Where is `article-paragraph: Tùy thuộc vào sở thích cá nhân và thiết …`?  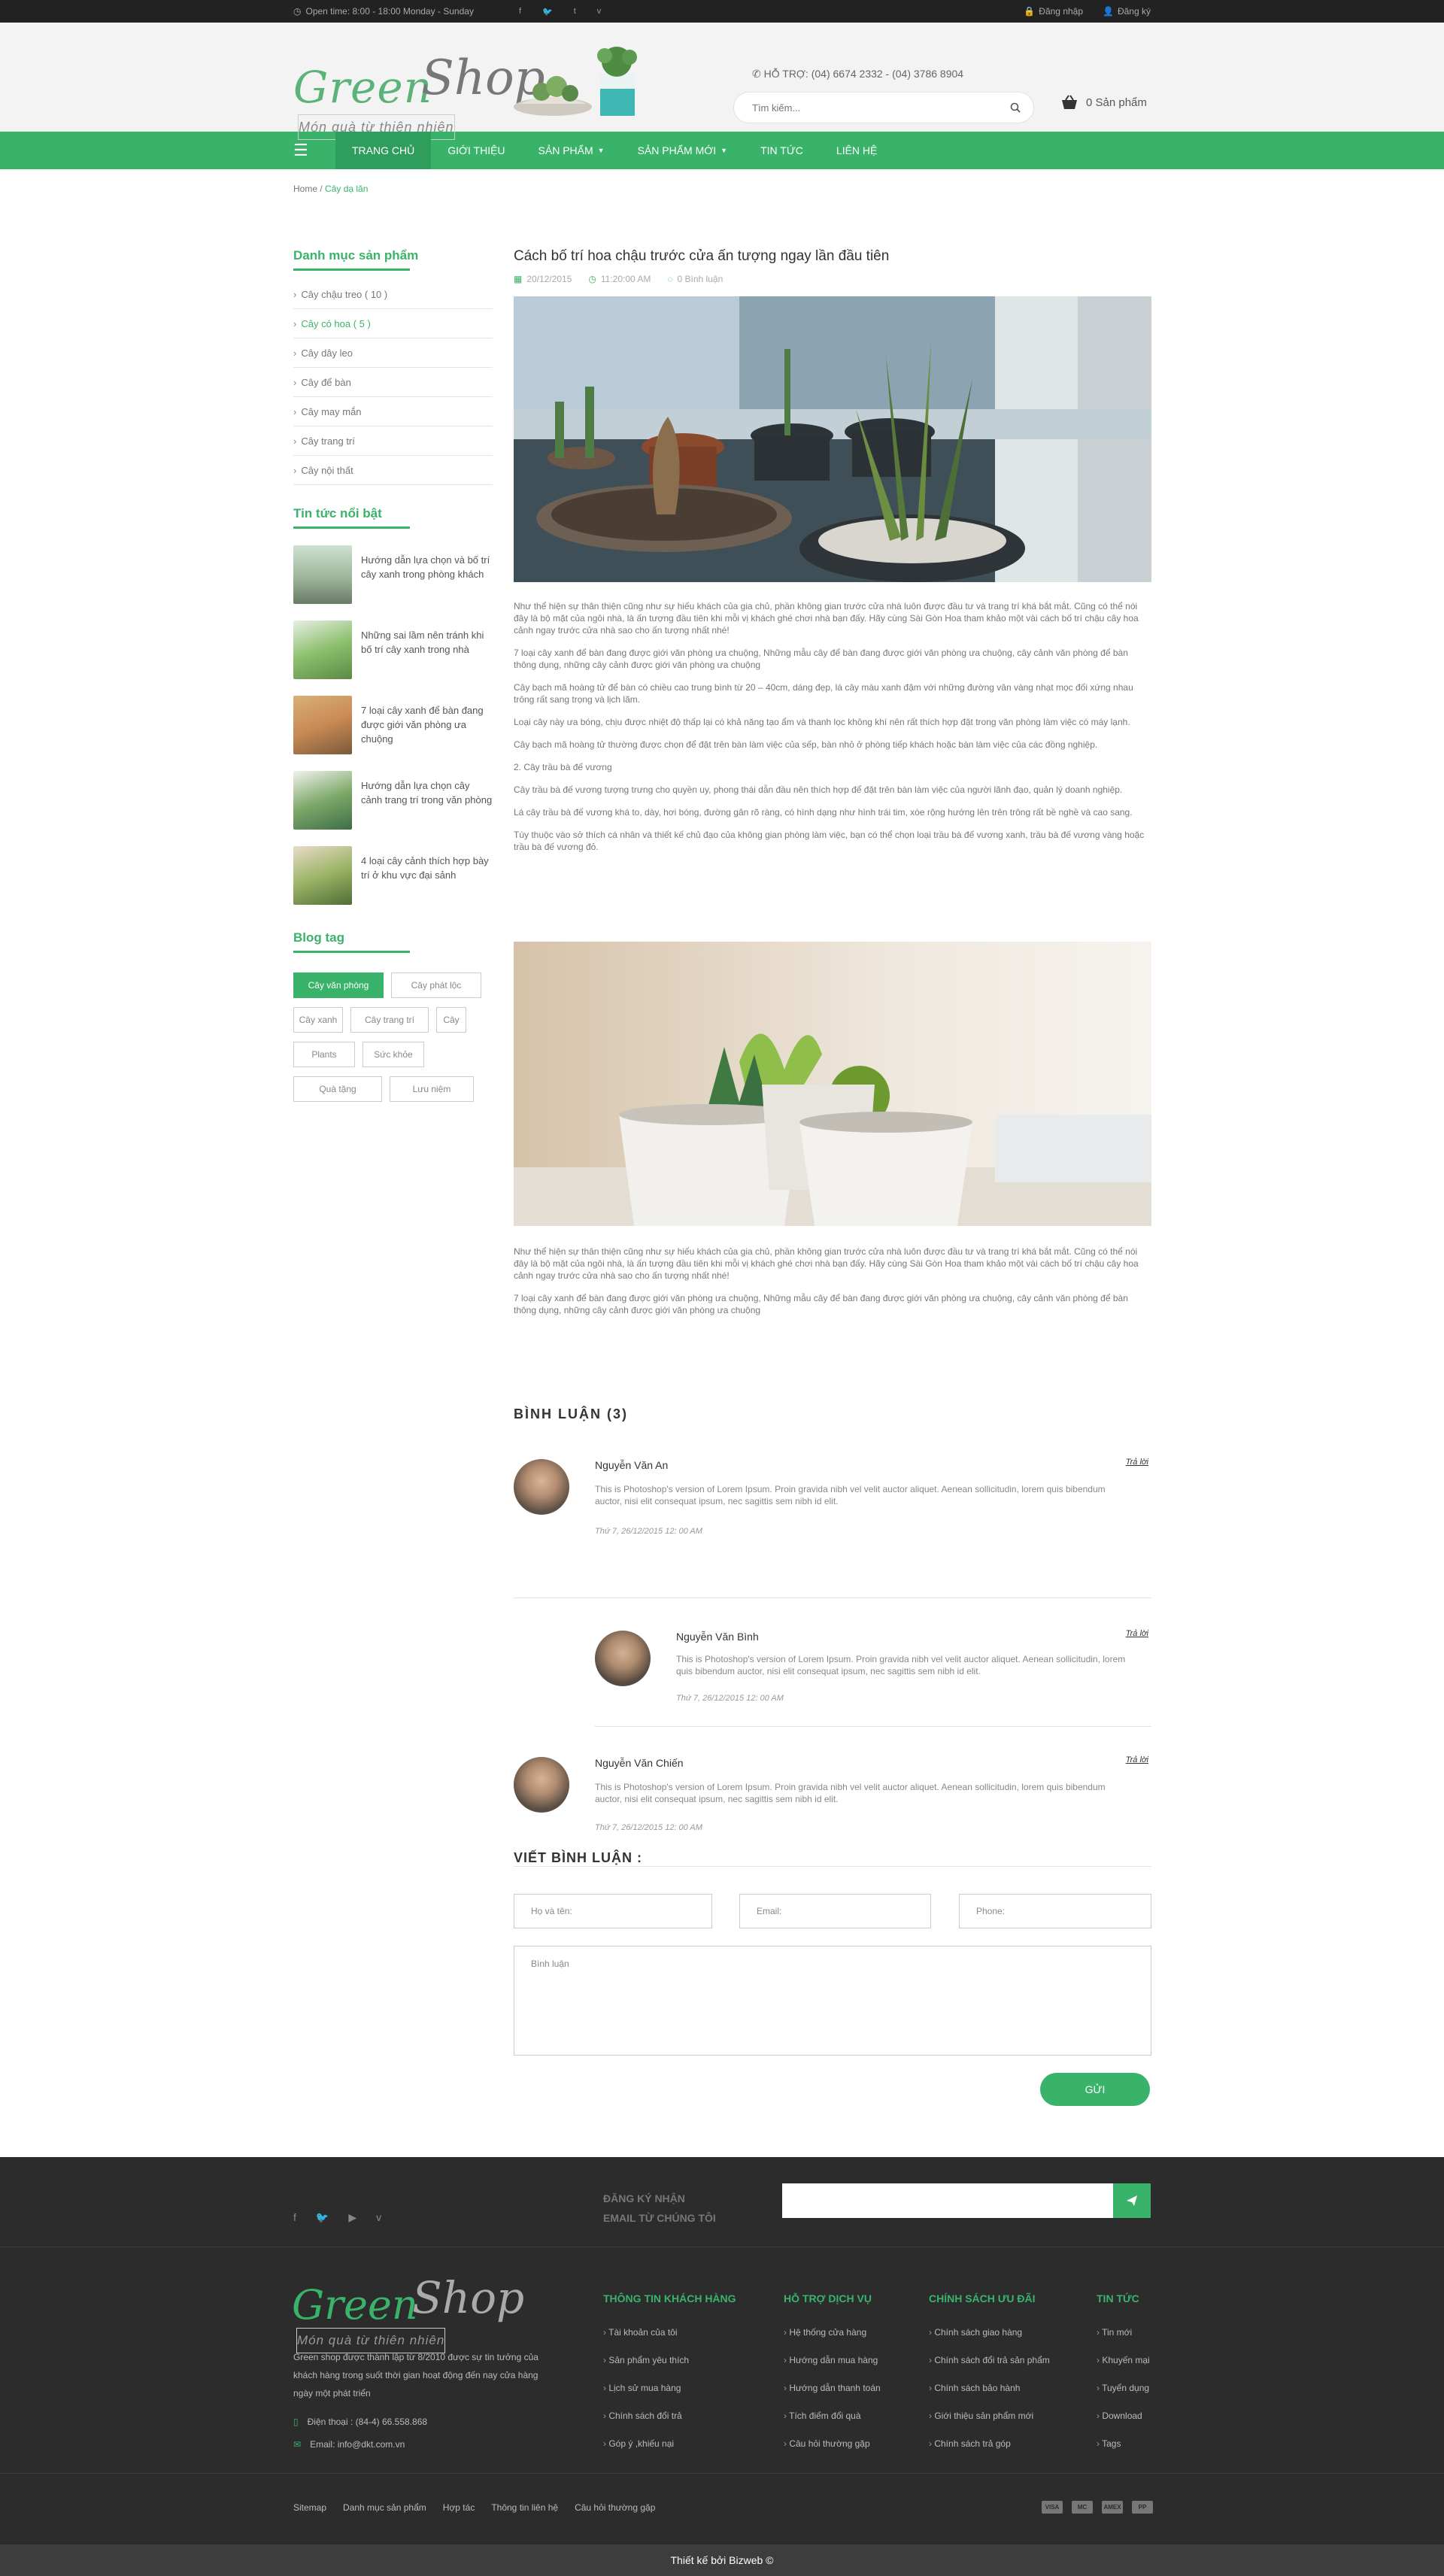 article-paragraph: Tùy thuộc vào sở thích cá nhân và thiết … is located at coordinates (829, 841).